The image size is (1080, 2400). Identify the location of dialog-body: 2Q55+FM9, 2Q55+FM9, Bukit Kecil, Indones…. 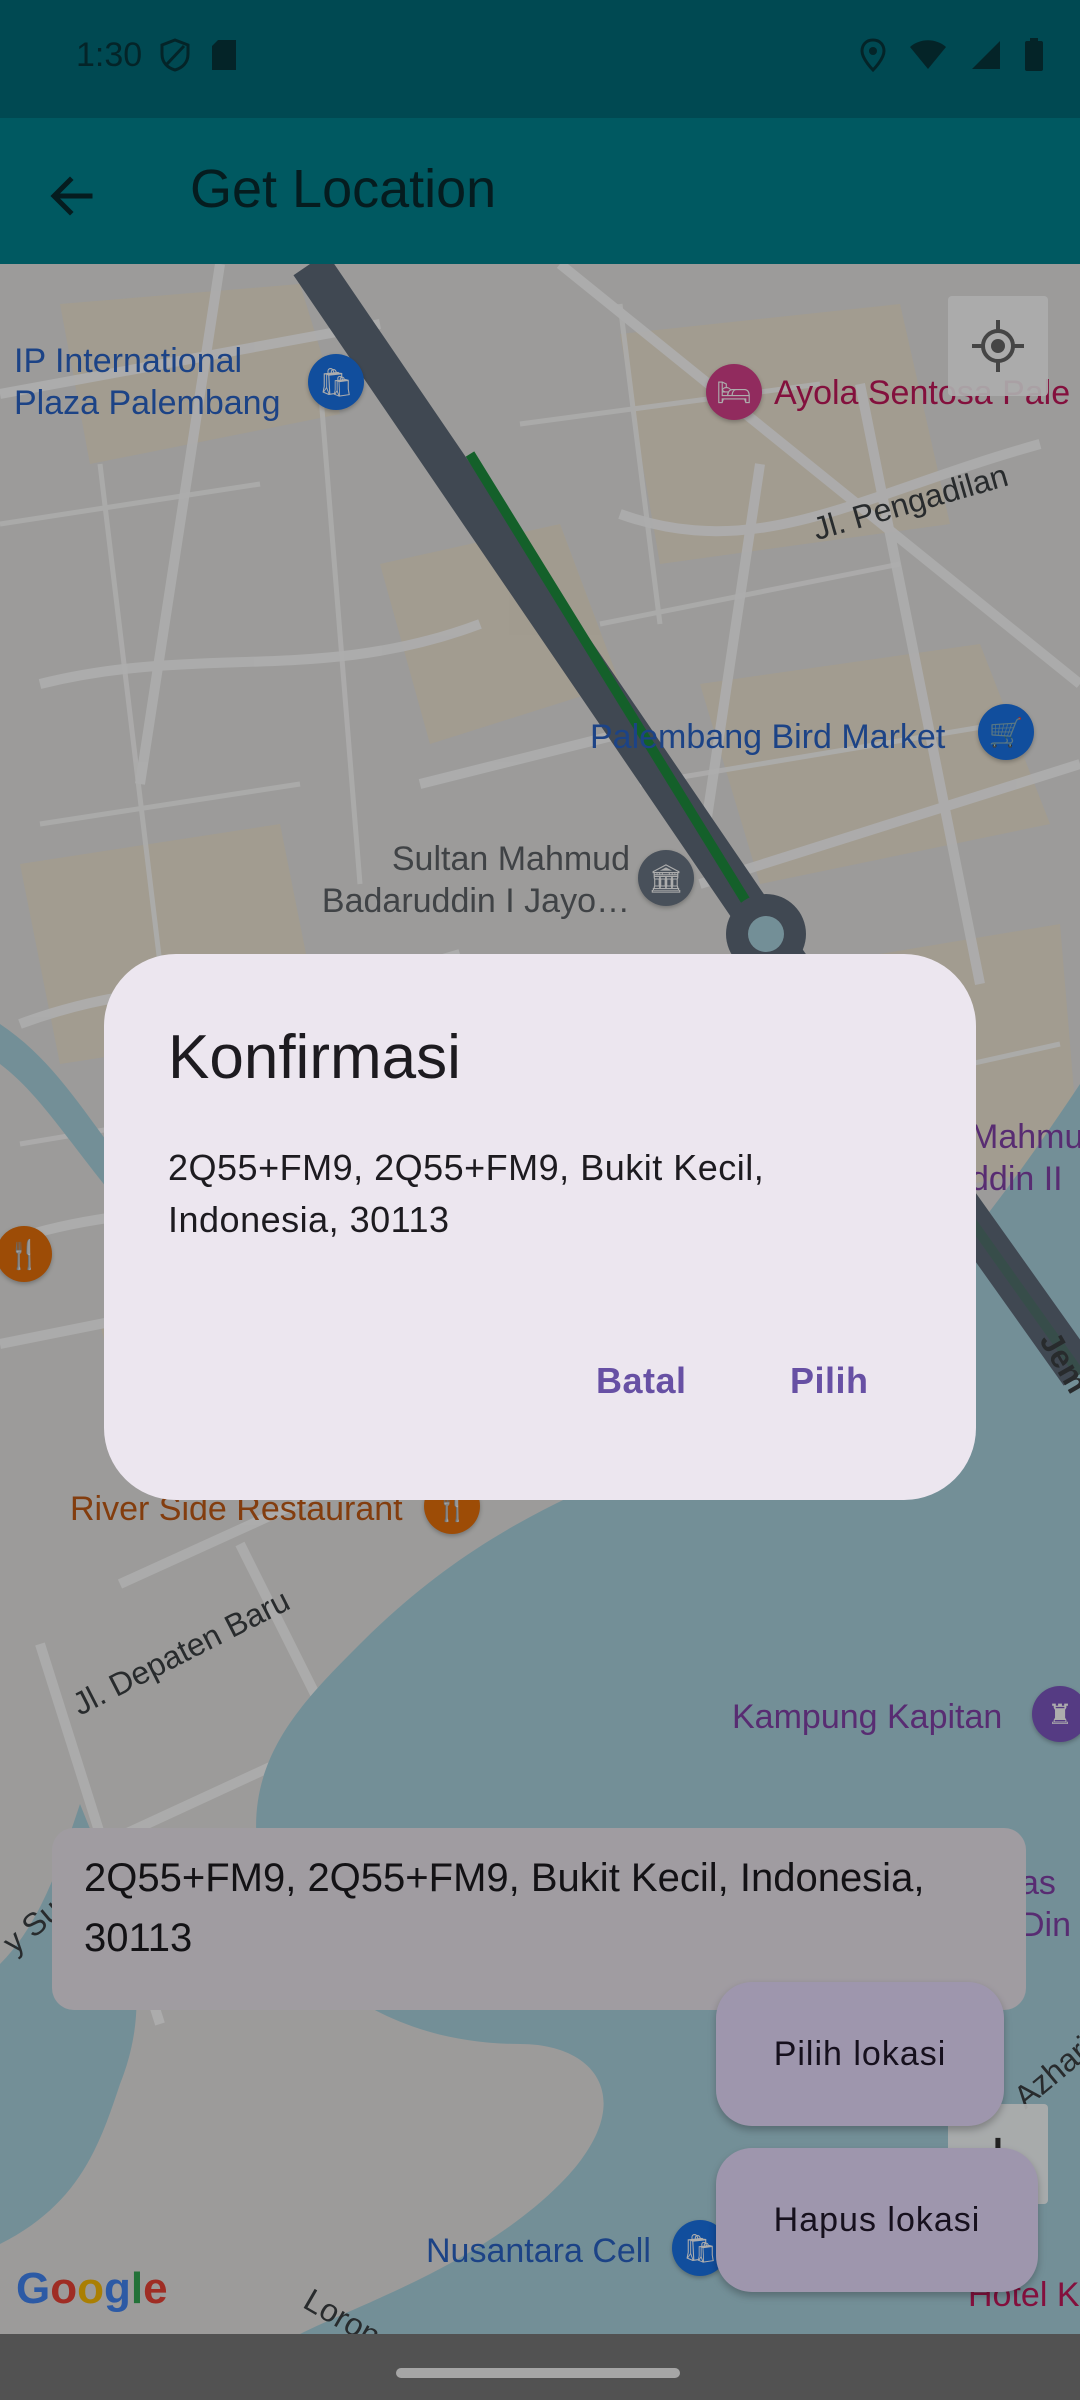
(466, 1193).